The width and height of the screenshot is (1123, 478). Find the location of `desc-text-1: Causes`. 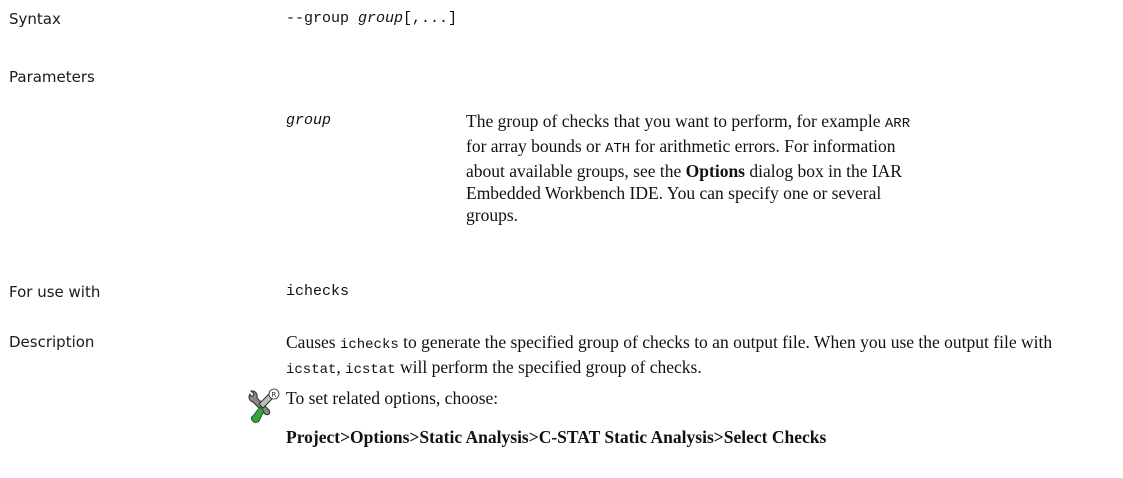

desc-text-1: Causes is located at coordinates (311, 342).